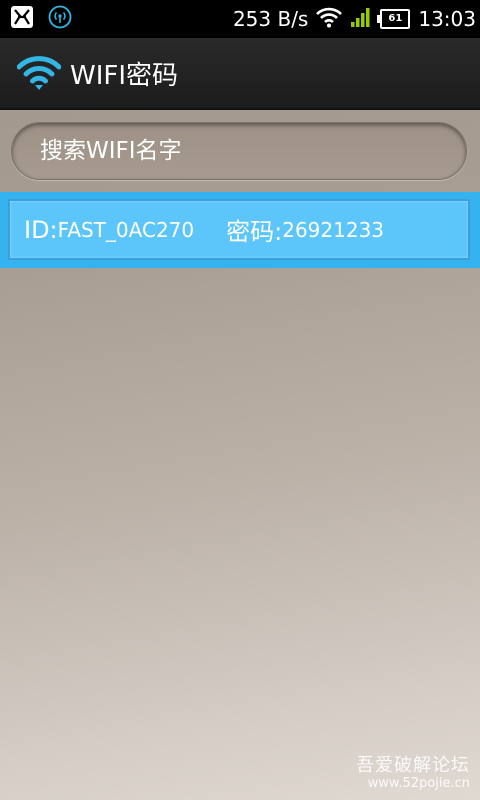 The width and height of the screenshot is (480, 800). What do you see at coordinates (240, 74) in the screenshot?
I see `action-bar: WIFI密码` at bounding box center [240, 74].